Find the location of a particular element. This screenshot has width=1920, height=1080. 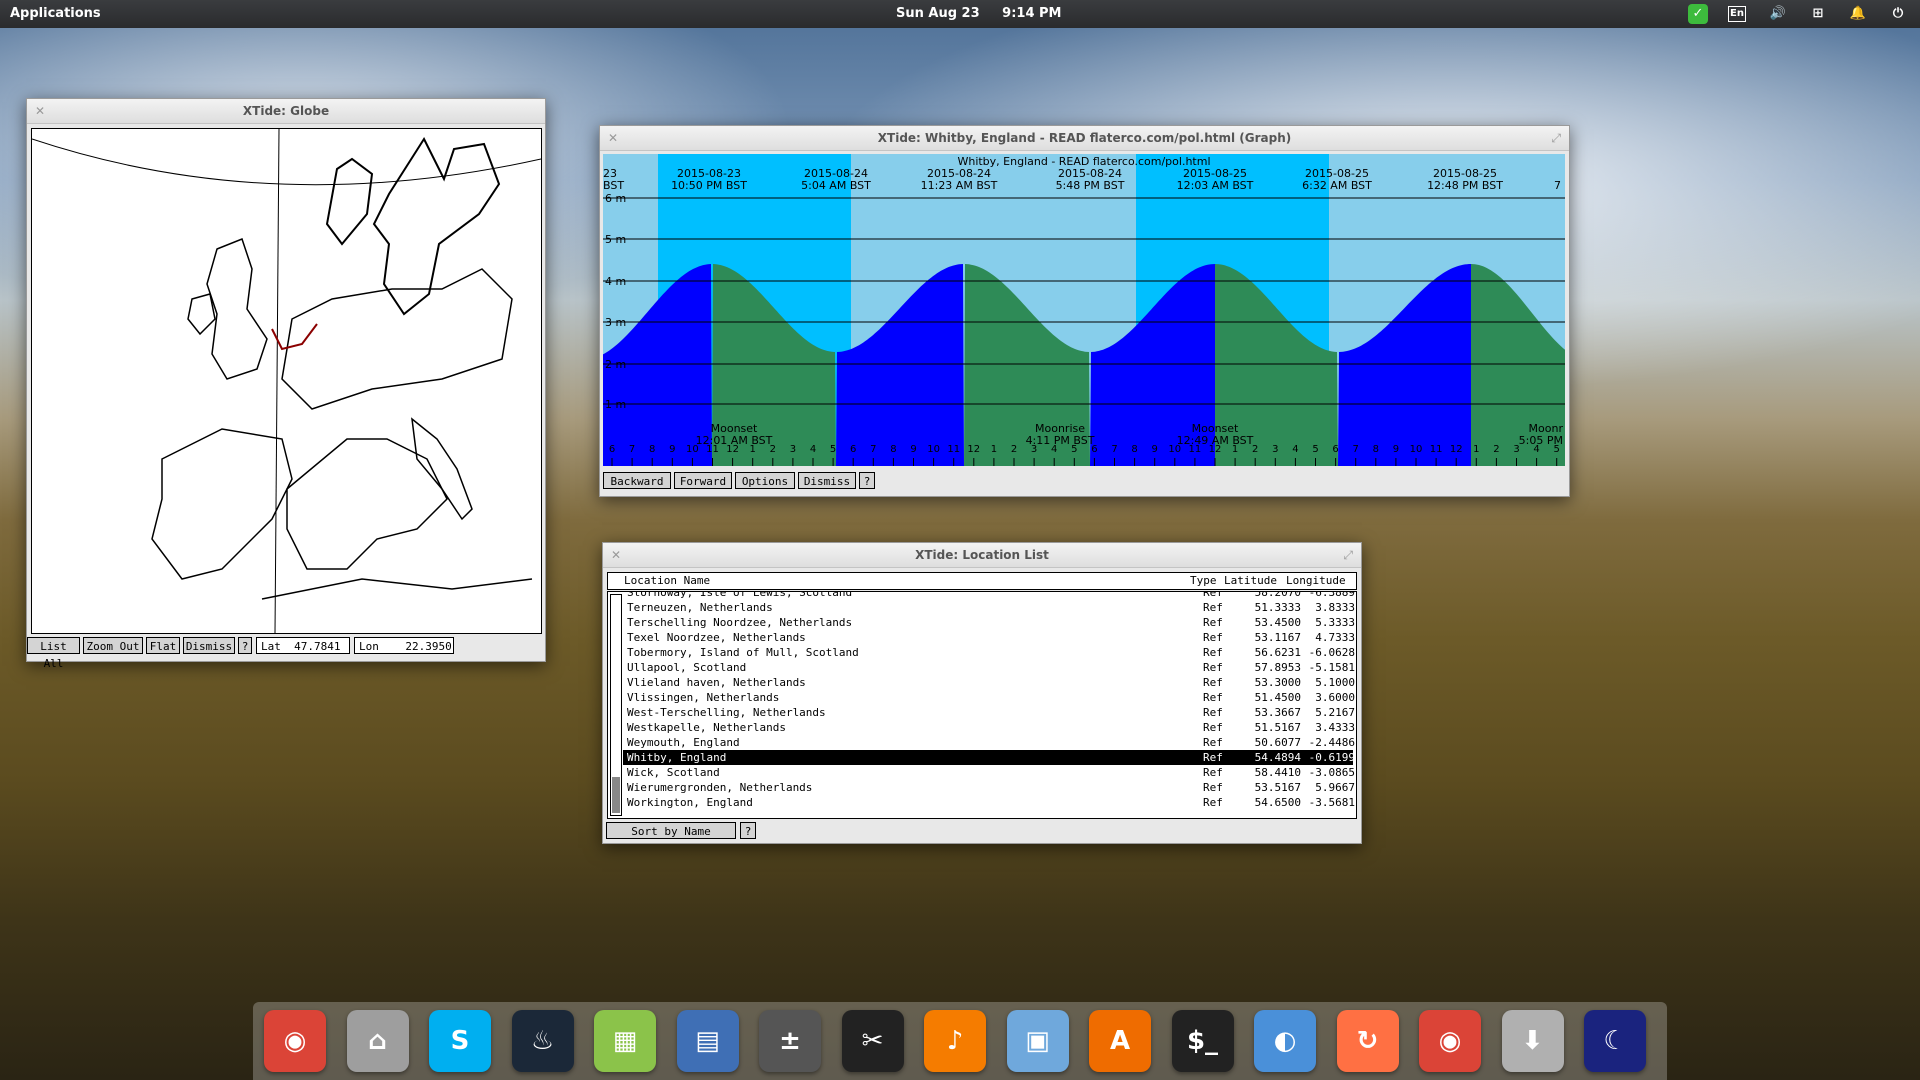

notifications-icon: 🔔 is located at coordinates (1858, 14).